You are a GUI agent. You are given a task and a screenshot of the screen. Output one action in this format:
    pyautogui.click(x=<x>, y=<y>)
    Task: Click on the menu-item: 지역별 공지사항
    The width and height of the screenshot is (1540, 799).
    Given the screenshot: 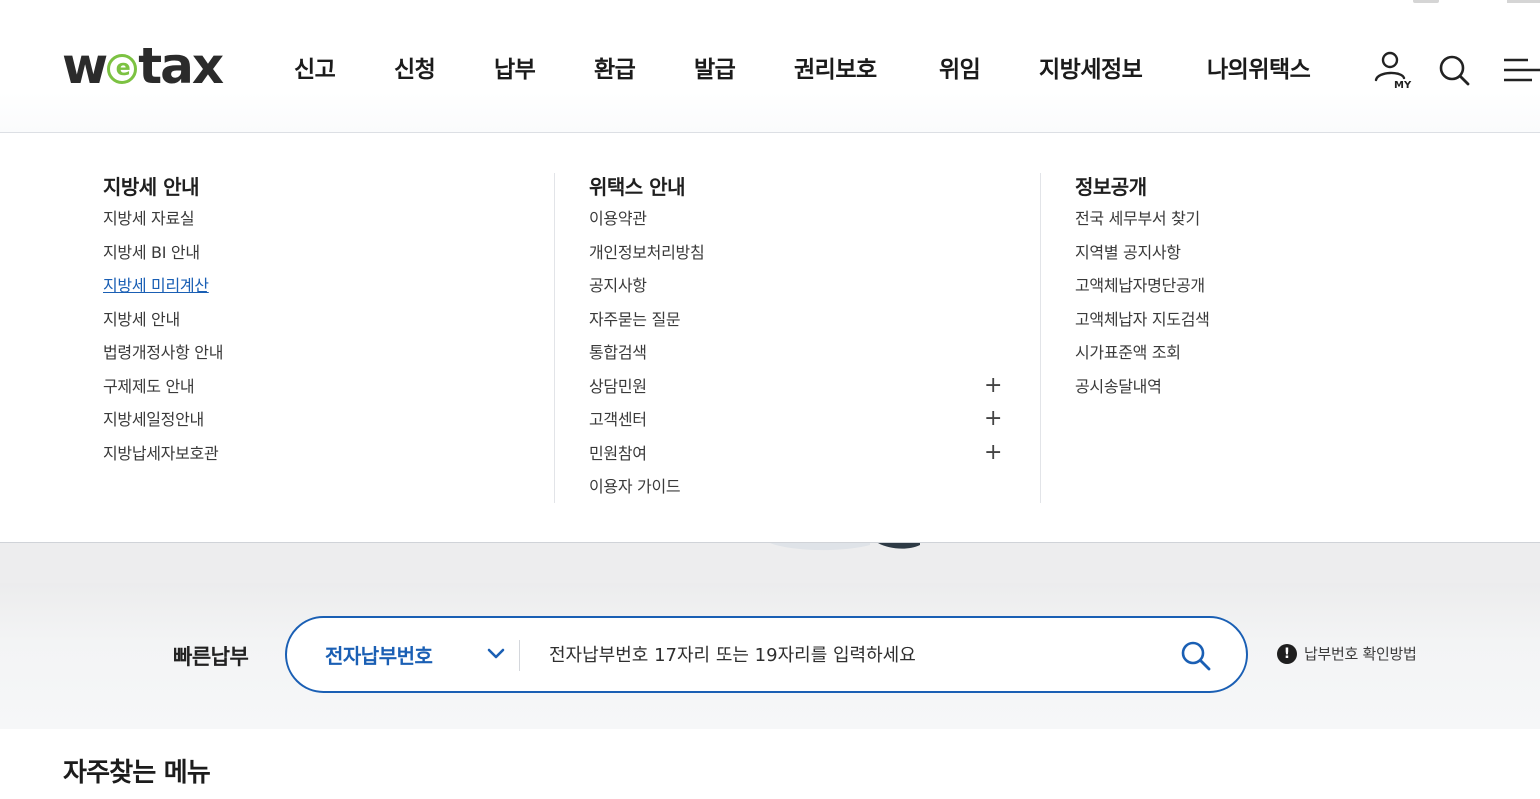 What is the action you would take?
    pyautogui.click(x=1142, y=260)
    